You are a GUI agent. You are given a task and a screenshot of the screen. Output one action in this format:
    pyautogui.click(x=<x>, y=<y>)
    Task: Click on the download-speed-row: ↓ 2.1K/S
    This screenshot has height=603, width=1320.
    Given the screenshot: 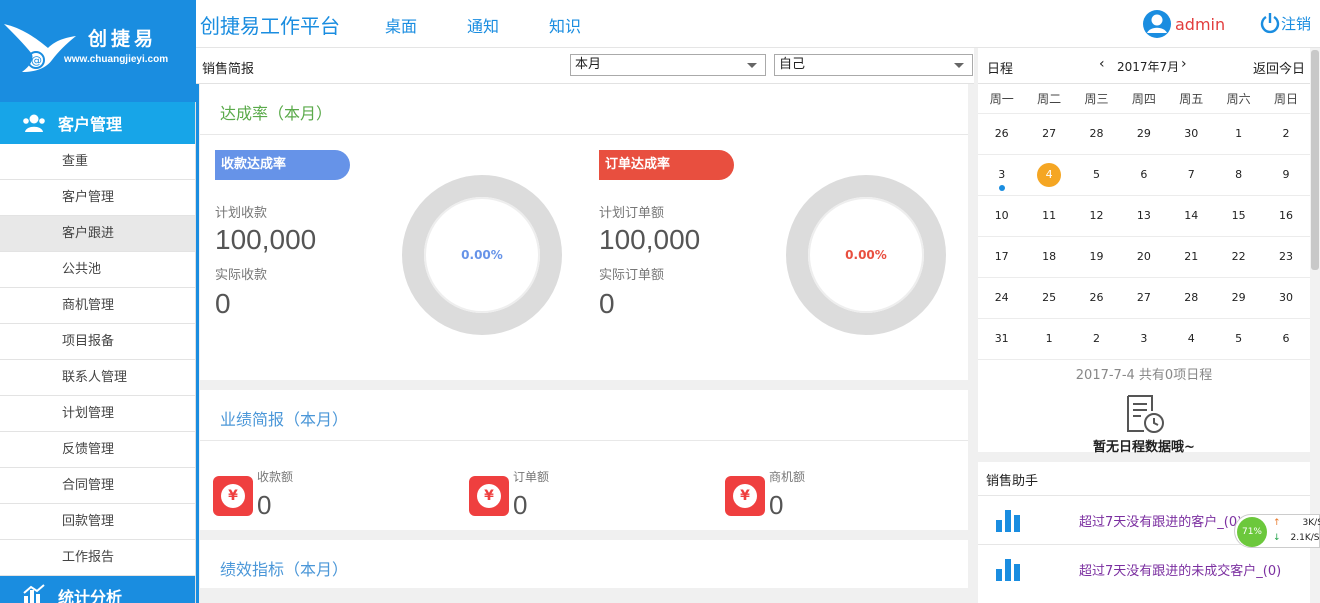 What is the action you would take?
    pyautogui.click(x=1296, y=538)
    